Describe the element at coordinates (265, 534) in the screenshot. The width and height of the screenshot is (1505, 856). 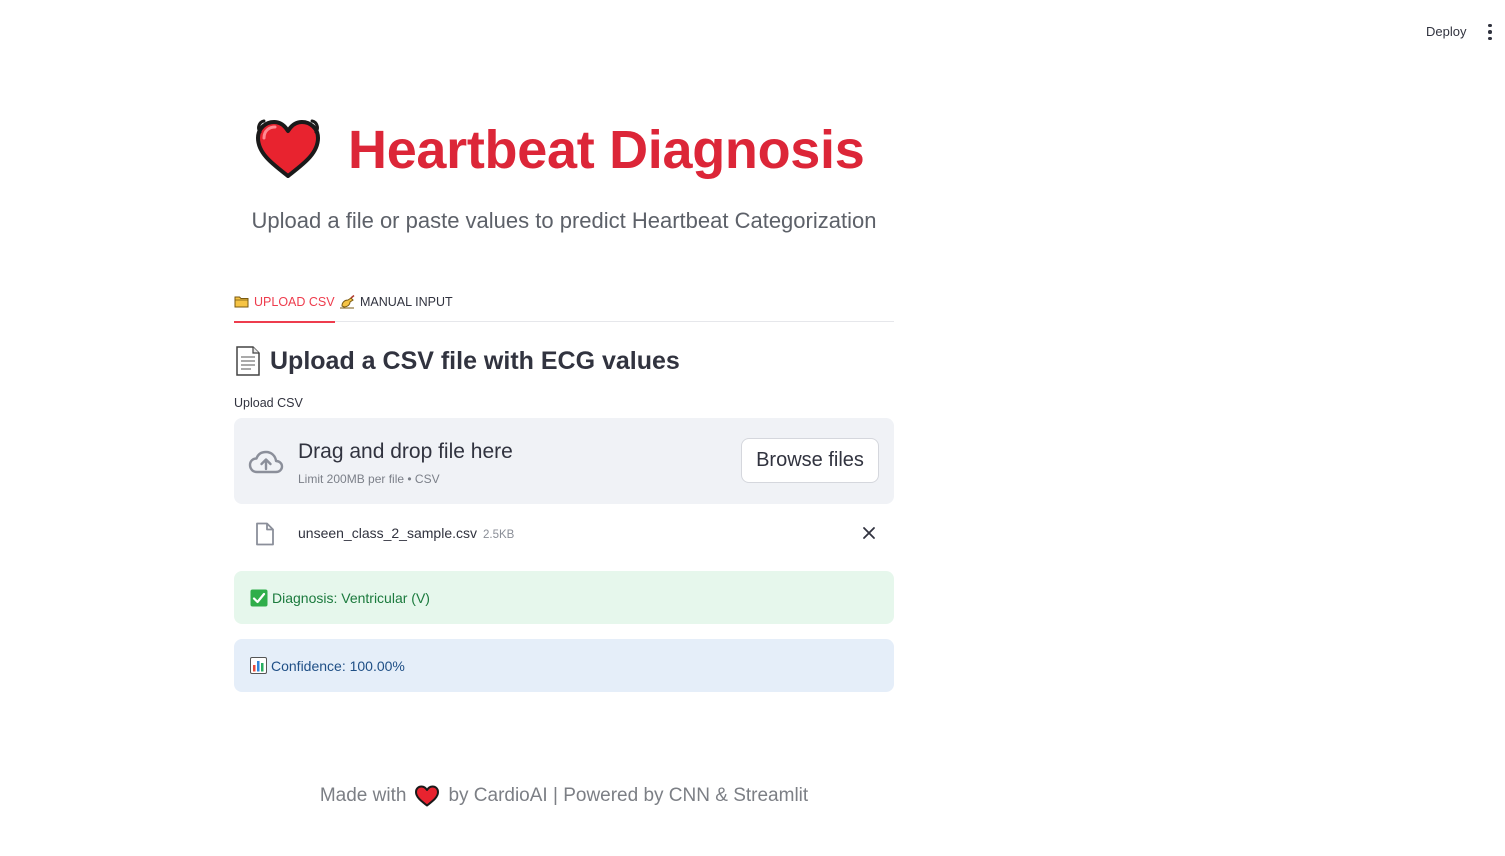
I see `file-icon` at that location.